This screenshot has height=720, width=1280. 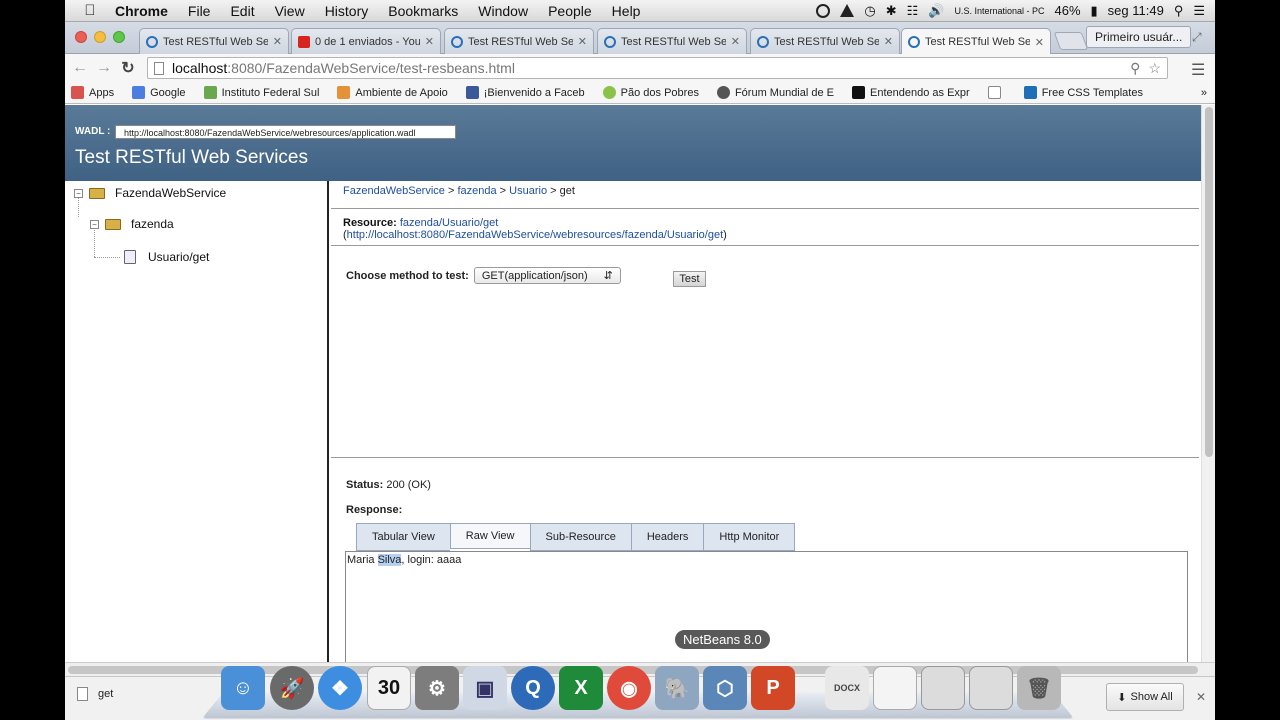 I want to click on tree-node-fazenda: − fazenda, so click(x=132, y=224).